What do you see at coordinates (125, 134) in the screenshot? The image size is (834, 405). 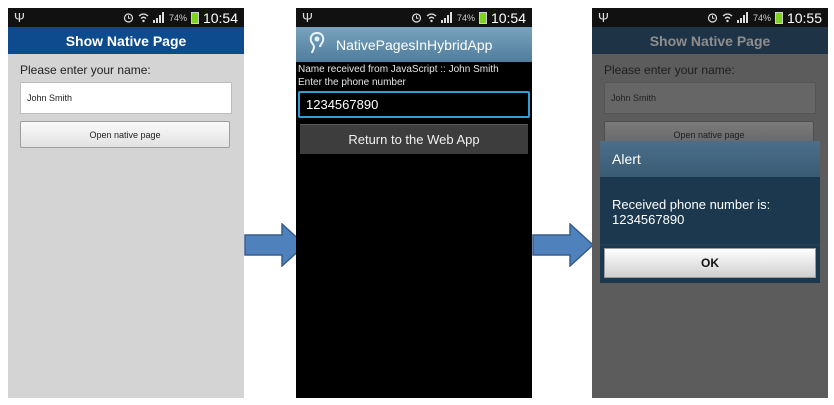 I see `open-native-page-button: Open native page` at bounding box center [125, 134].